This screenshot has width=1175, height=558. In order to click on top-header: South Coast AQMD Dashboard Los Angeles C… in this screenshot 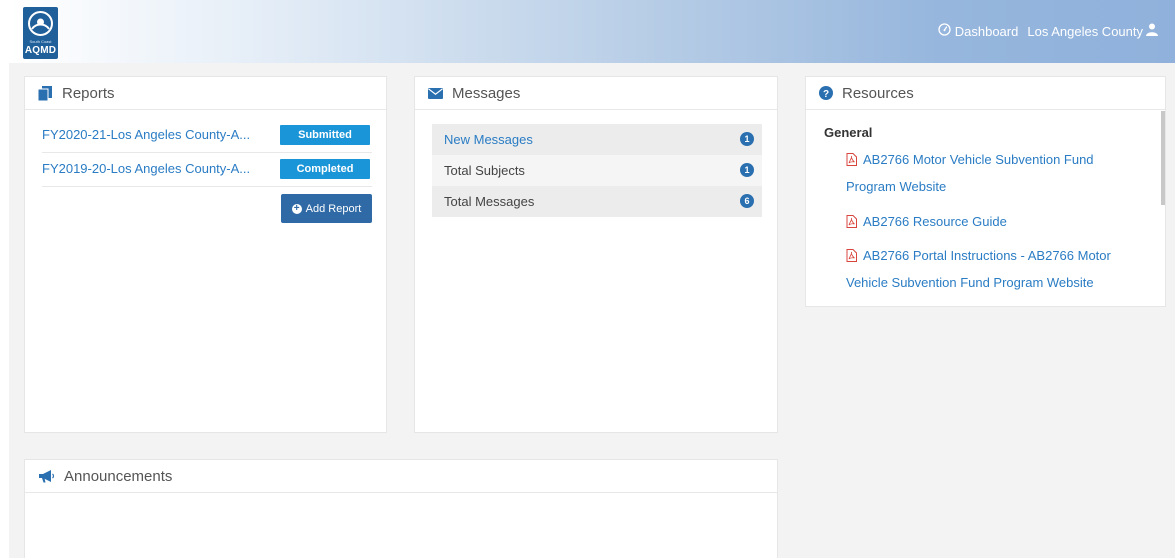, I will do `click(592, 31)`.